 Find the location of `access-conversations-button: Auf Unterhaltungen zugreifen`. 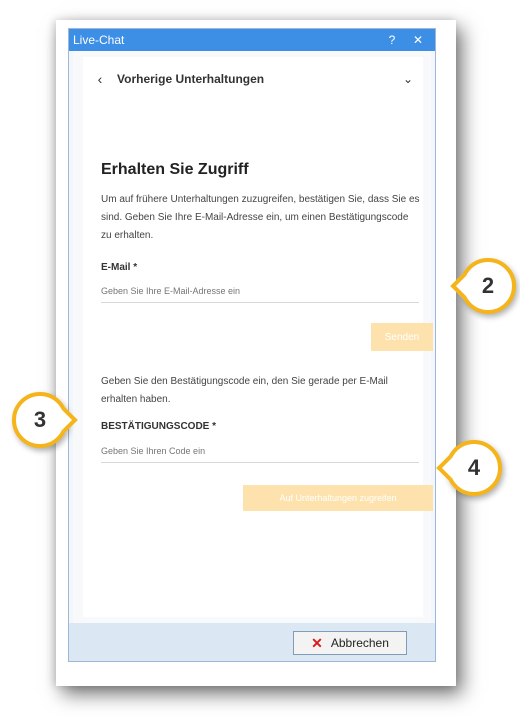

access-conversations-button: Auf Unterhaltungen zugreifen is located at coordinates (338, 498).